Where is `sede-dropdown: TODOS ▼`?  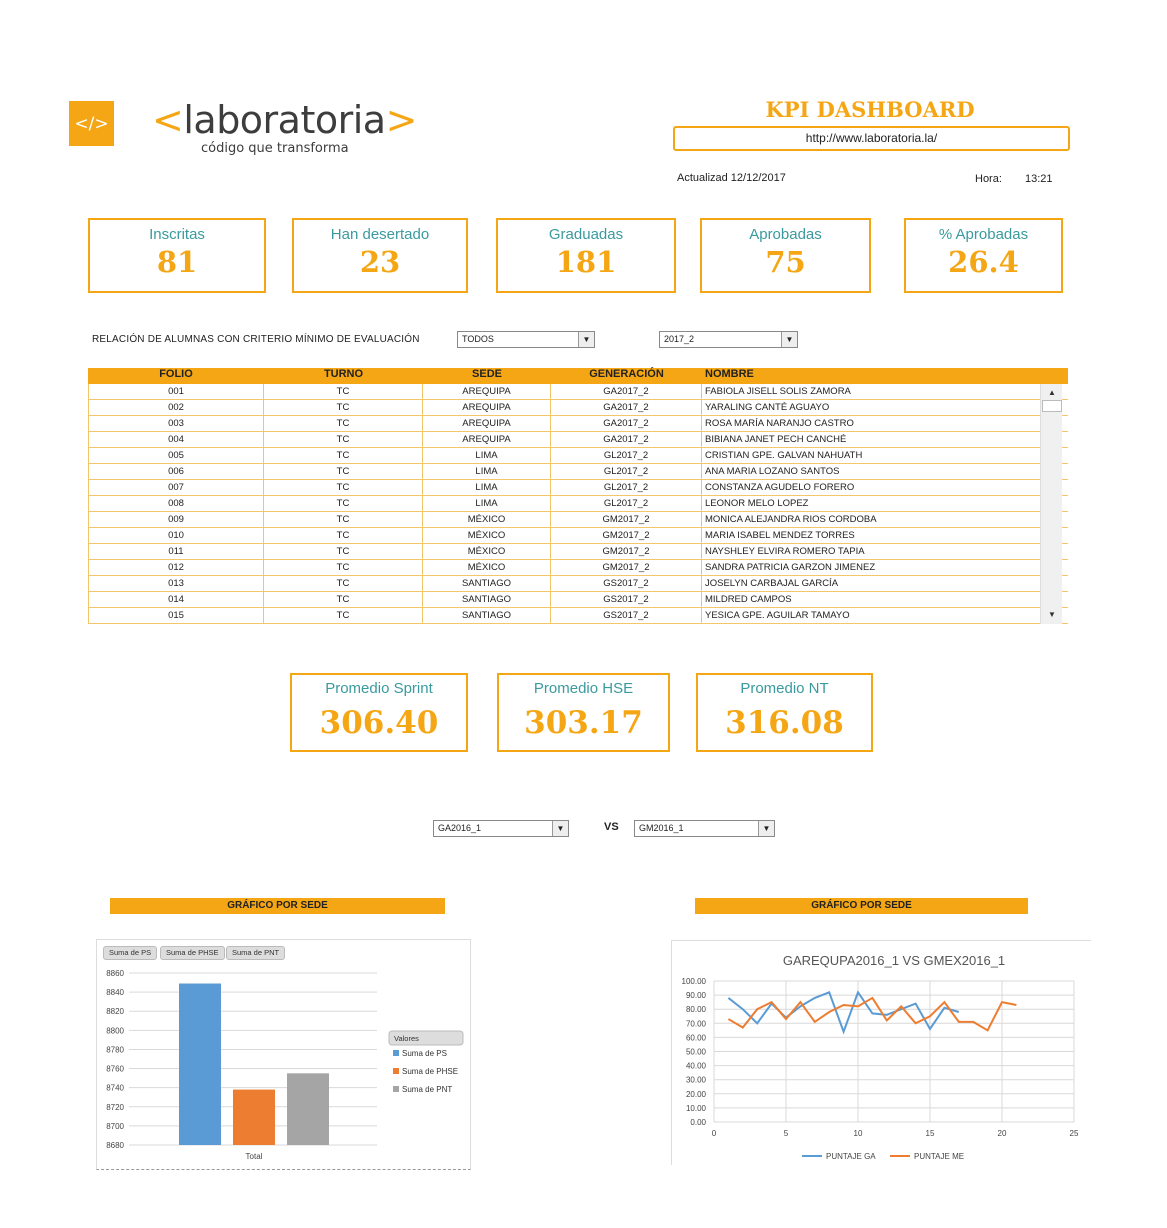
sede-dropdown: TODOS ▼ is located at coordinates (526, 339).